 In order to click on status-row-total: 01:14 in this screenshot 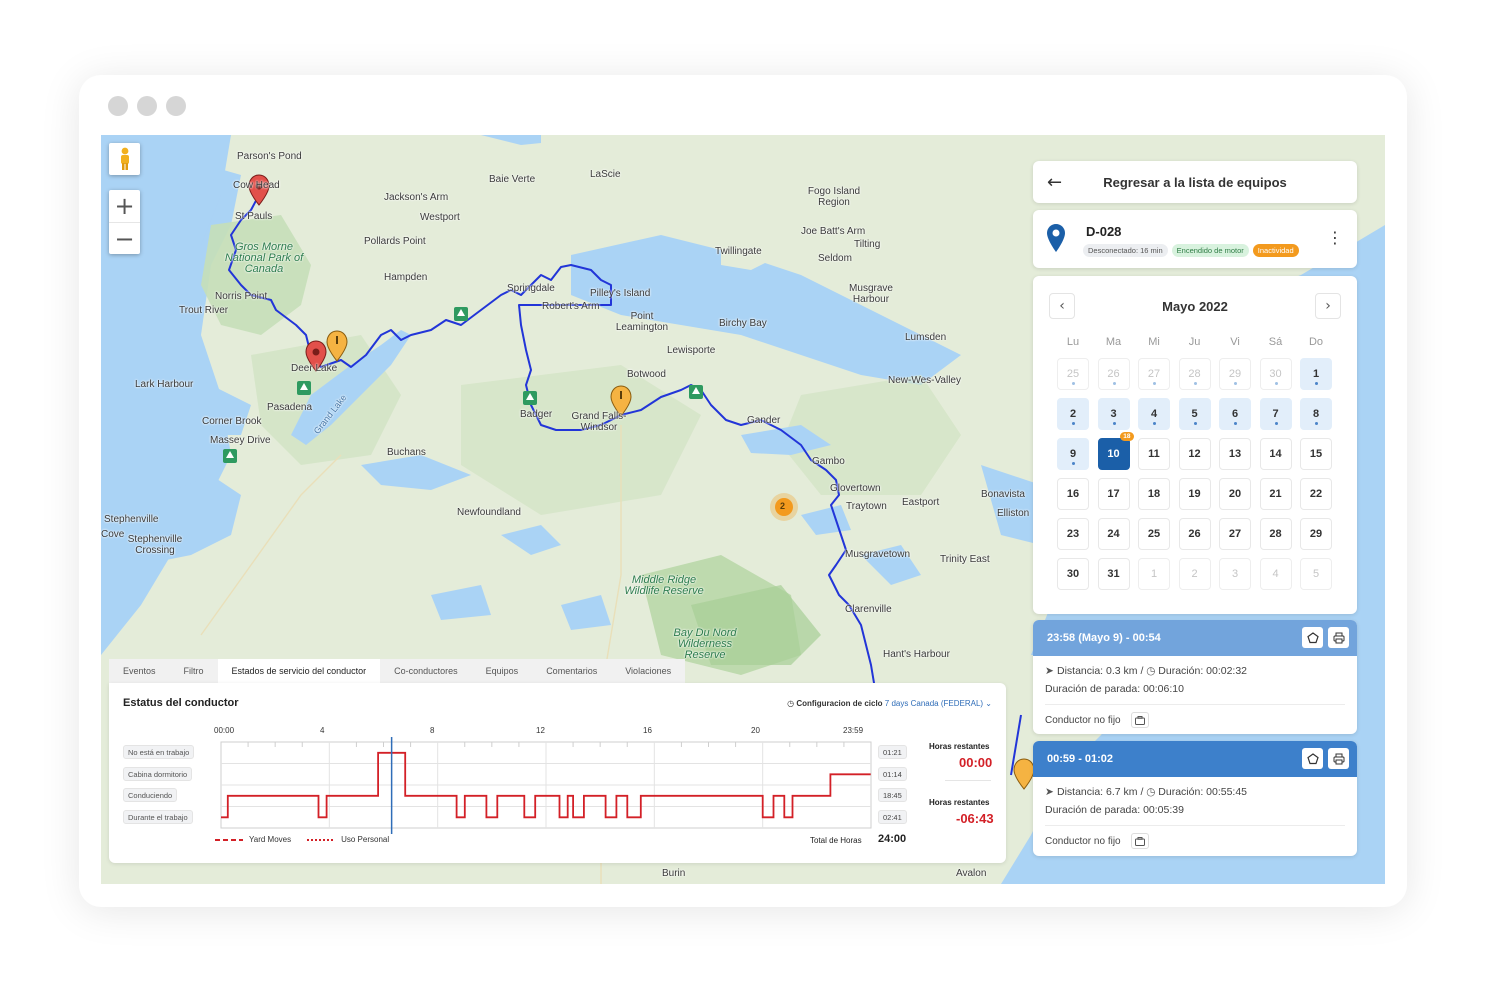, I will do `click(892, 774)`.